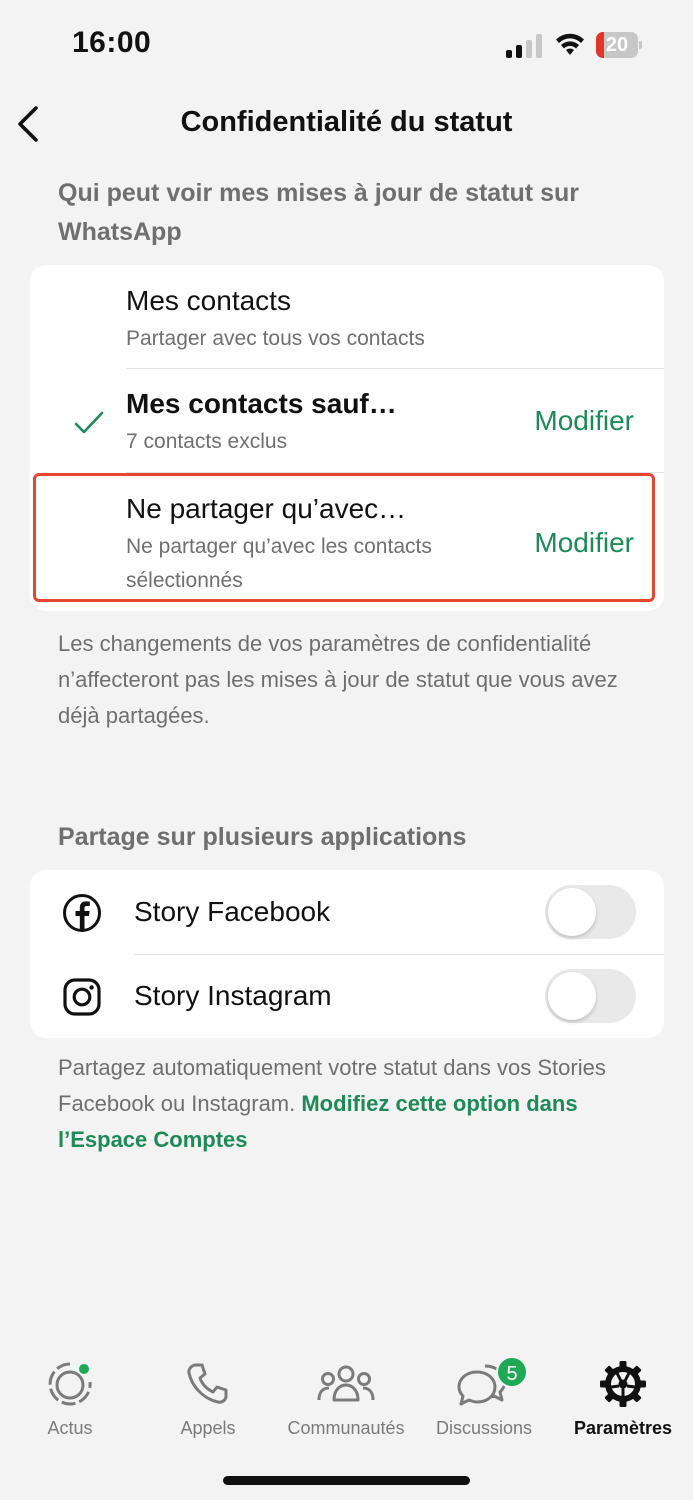  I want to click on tab-actus: Actus, so click(70, 1399).